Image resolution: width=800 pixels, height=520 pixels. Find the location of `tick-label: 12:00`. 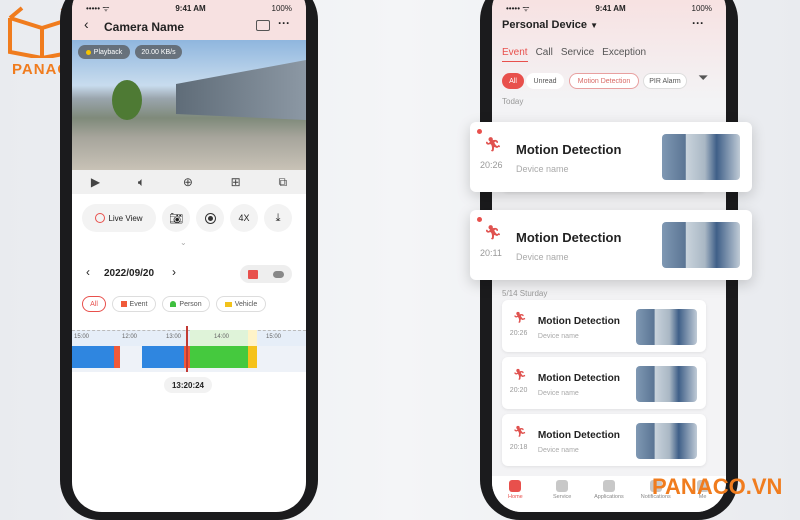

tick-label: 12:00 is located at coordinates (130, 337).